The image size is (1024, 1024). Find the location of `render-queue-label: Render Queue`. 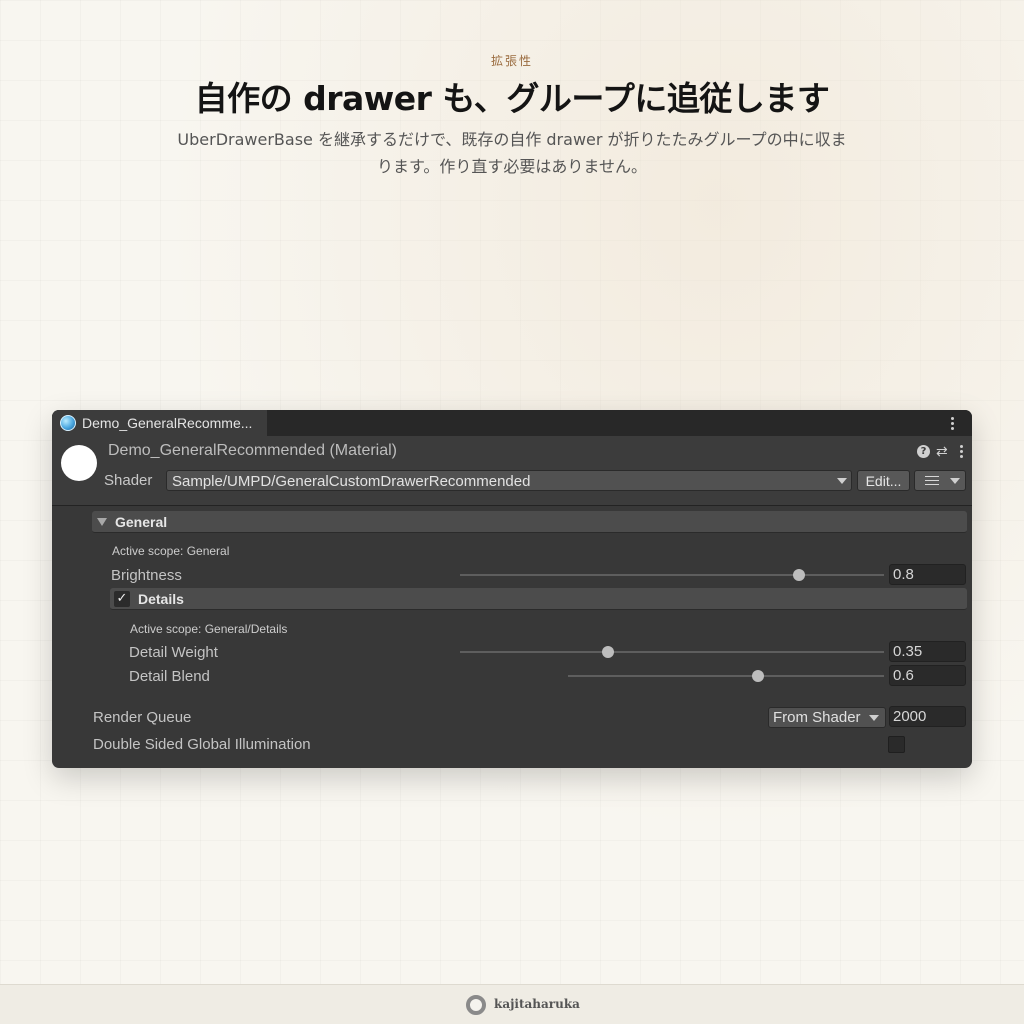

render-queue-label: Render Queue is located at coordinates (142, 717).